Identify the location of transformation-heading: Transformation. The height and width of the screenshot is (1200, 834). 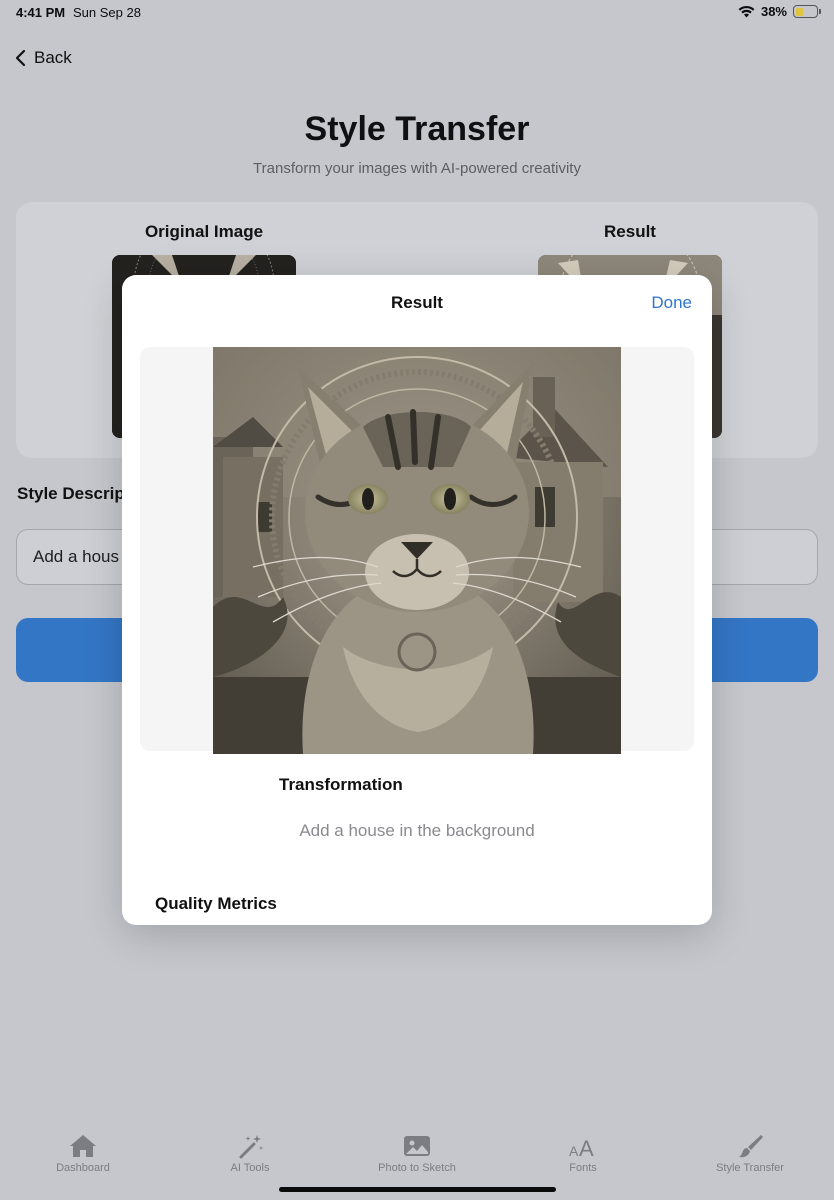
(341, 784).